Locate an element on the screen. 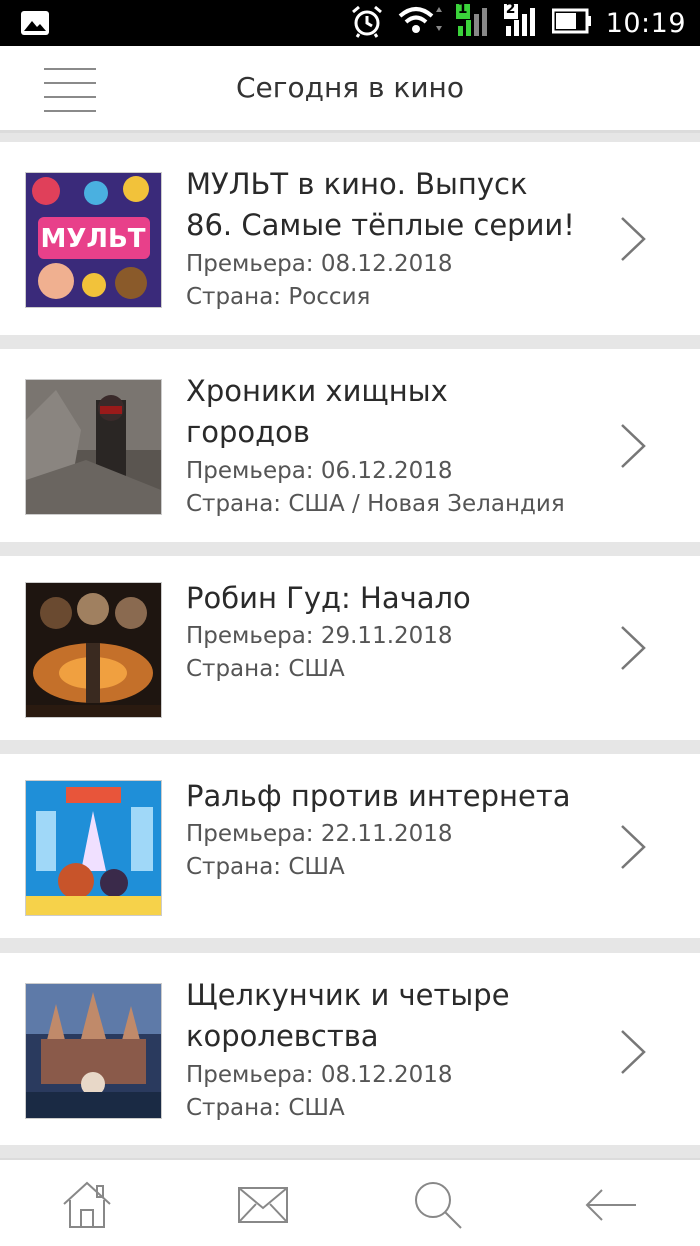 The height and width of the screenshot is (1246, 700). movie-title-line: Робин Гуд: Начало is located at coordinates (328, 598).